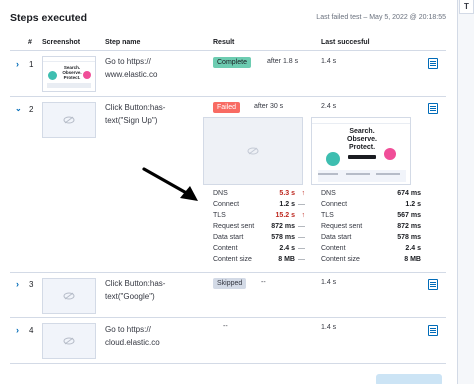 Image resolution: width=474 pixels, height=384 pixels. What do you see at coordinates (31, 109) in the screenshot?
I see `step-number: 2` at bounding box center [31, 109].